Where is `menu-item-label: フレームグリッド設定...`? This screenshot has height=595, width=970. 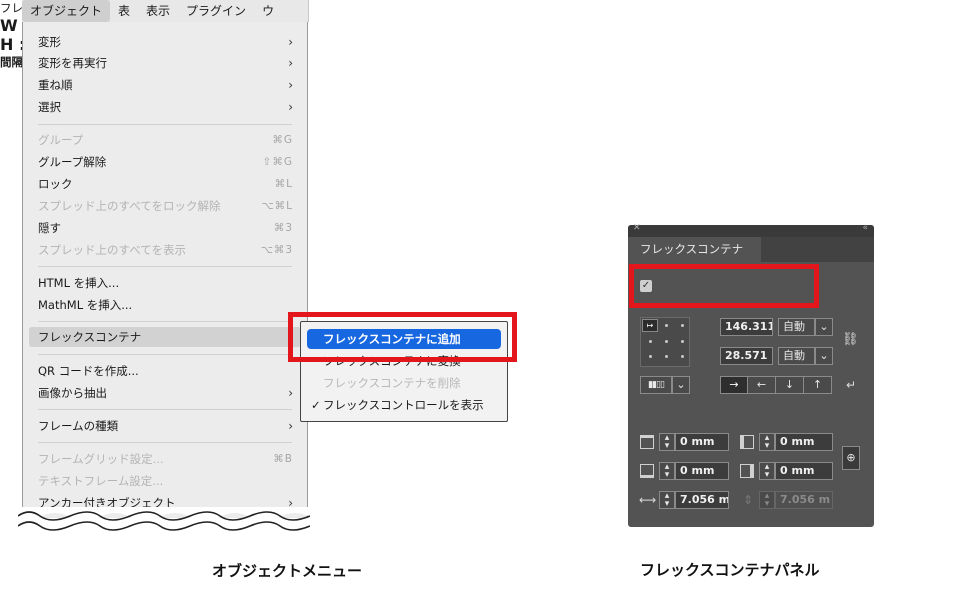 menu-item-label: フレームグリッド設定... is located at coordinates (101, 459).